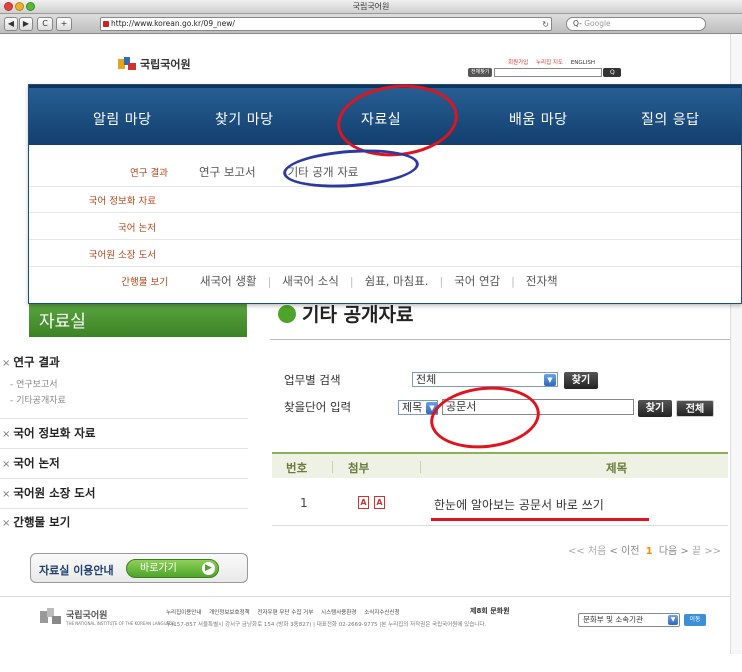 The height and width of the screenshot is (672, 742). What do you see at coordinates (92, 200) in the screenshot?
I see `submenu-label-informatization: 국어 정보화 자료` at bounding box center [92, 200].